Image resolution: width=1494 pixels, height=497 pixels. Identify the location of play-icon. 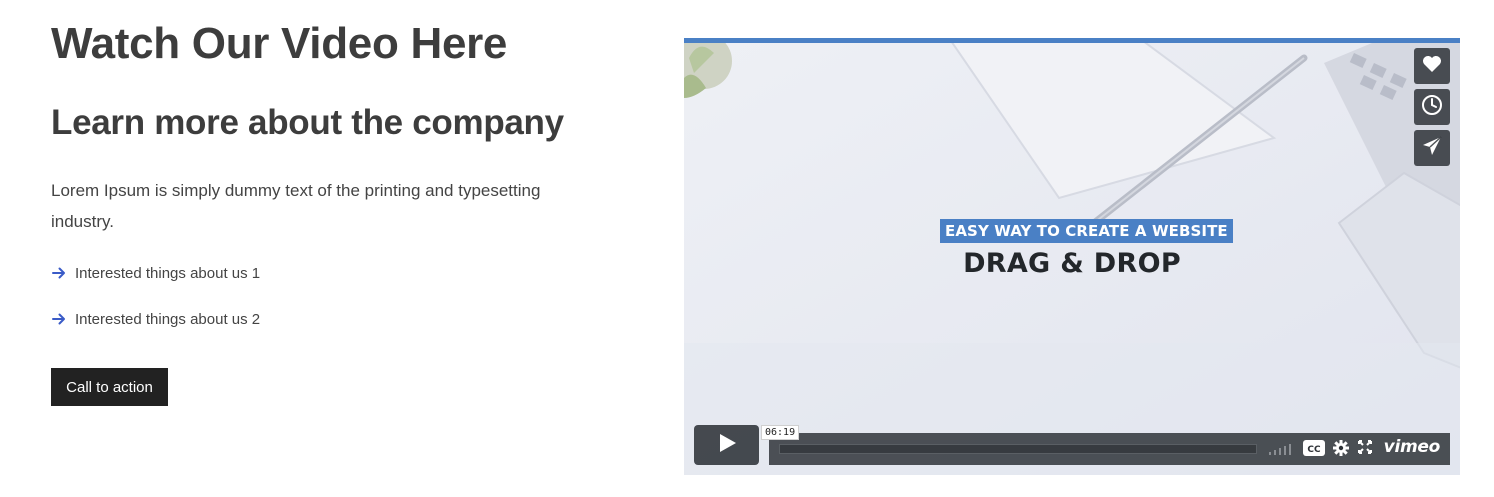
(727, 445).